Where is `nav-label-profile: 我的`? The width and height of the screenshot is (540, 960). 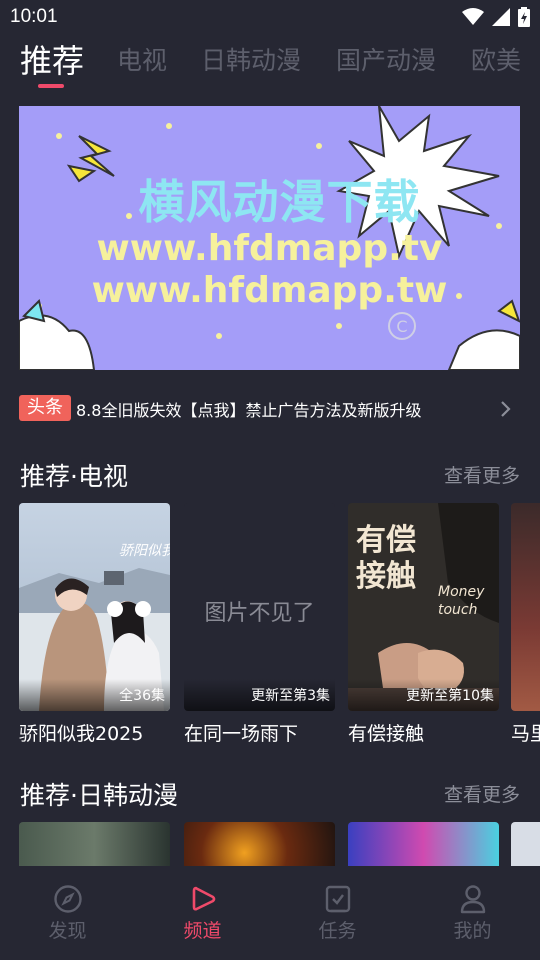
nav-label-profile: 我的 is located at coordinates (472, 931).